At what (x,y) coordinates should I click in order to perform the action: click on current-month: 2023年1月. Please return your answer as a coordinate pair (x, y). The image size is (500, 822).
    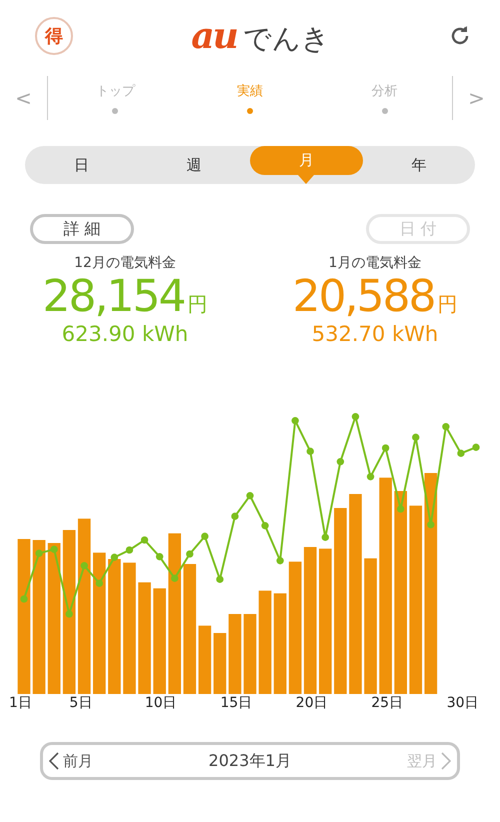
    Looking at the image, I should click on (250, 761).